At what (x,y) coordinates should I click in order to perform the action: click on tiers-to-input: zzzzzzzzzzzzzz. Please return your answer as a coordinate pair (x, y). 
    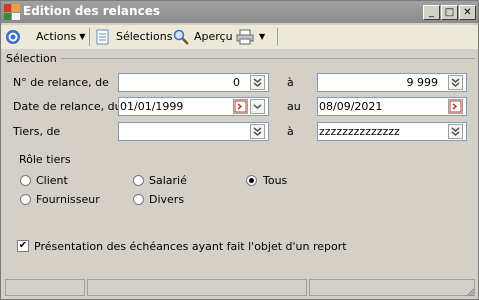
    Looking at the image, I should click on (392, 131).